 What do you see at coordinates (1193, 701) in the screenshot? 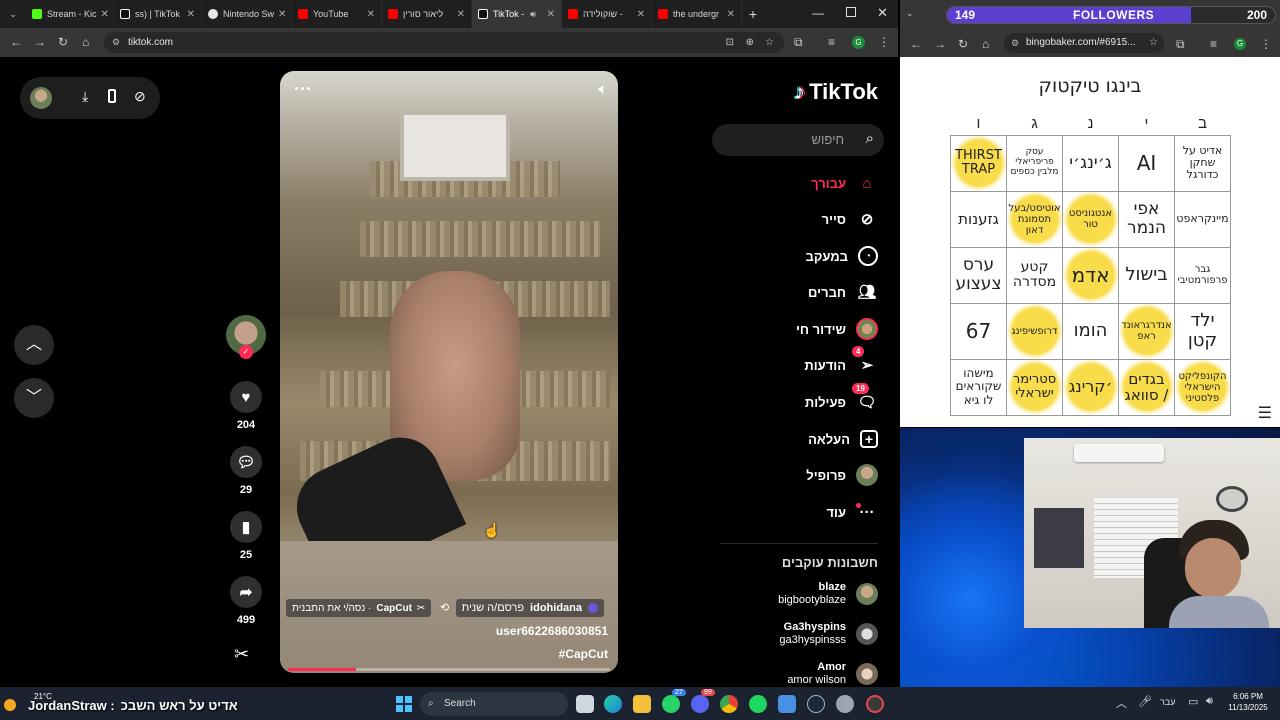
I see `network-icon: ▭` at bounding box center [1193, 701].